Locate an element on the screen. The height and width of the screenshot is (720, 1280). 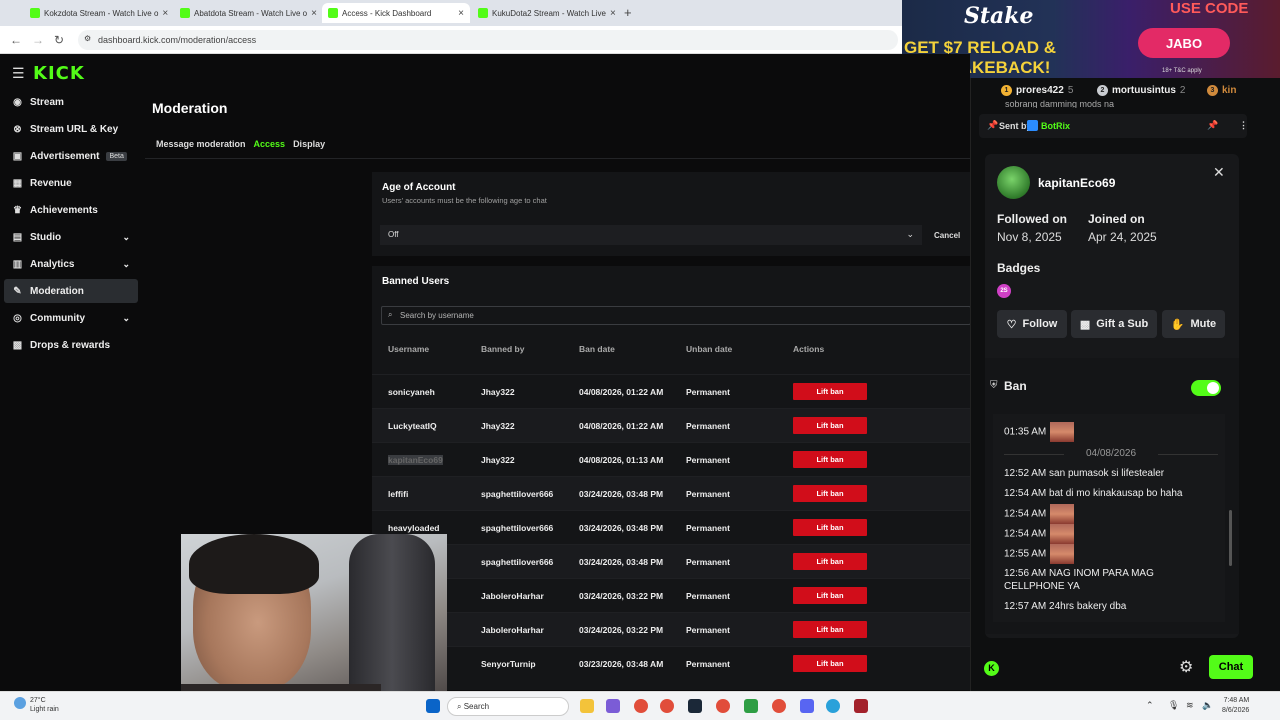
unpin-icon: 📌 is located at coordinates (1212, 125).